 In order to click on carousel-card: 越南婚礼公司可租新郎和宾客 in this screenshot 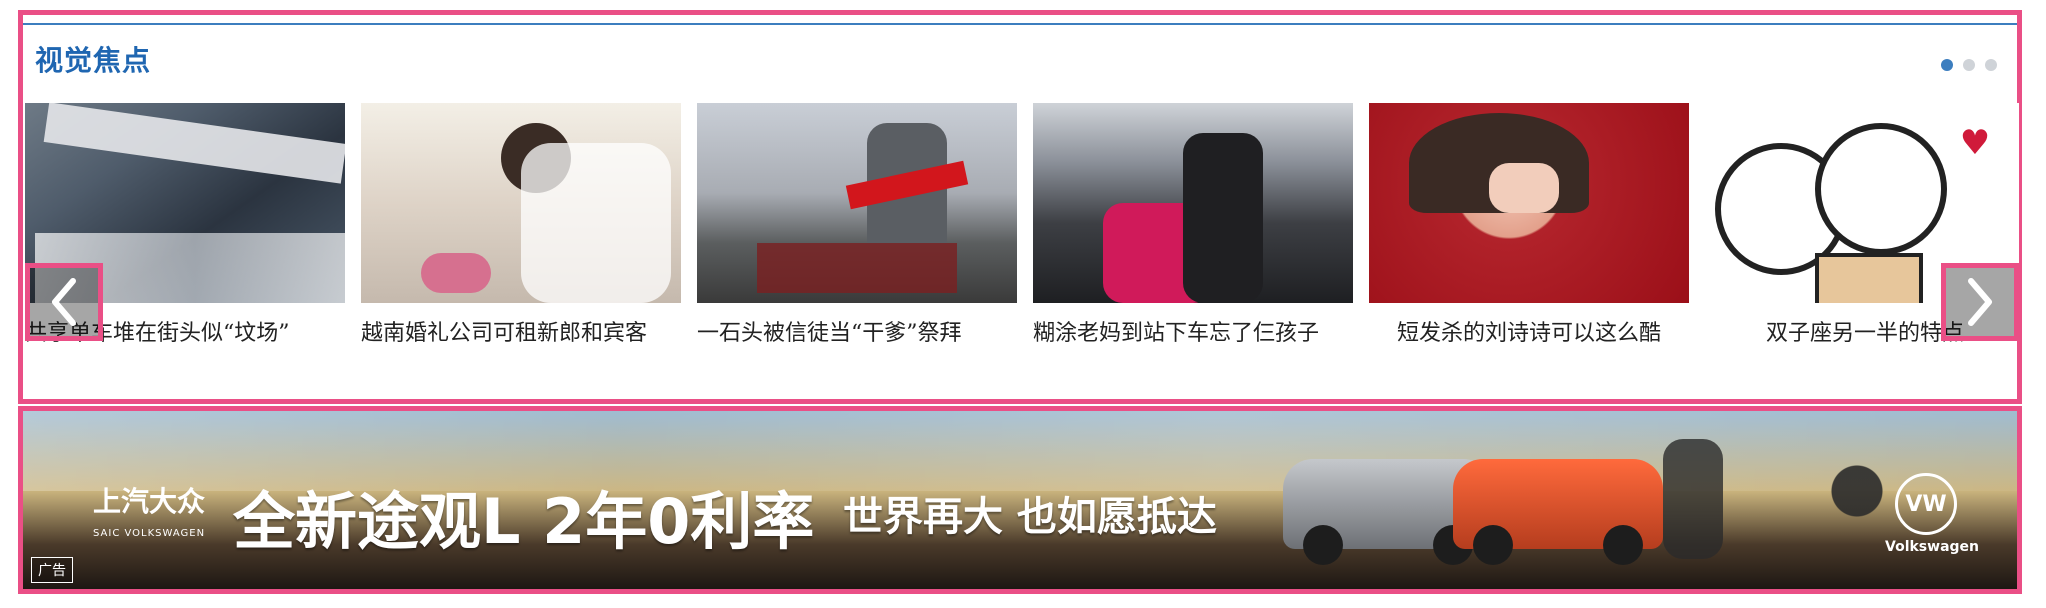, I will do `click(521, 225)`.